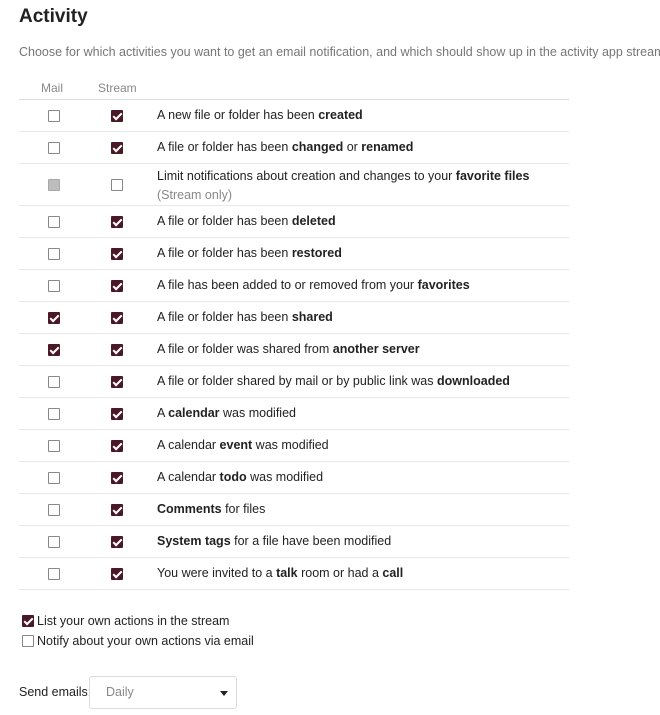 The width and height of the screenshot is (660, 715). I want to click on table-row: Comments for files, so click(294, 510).